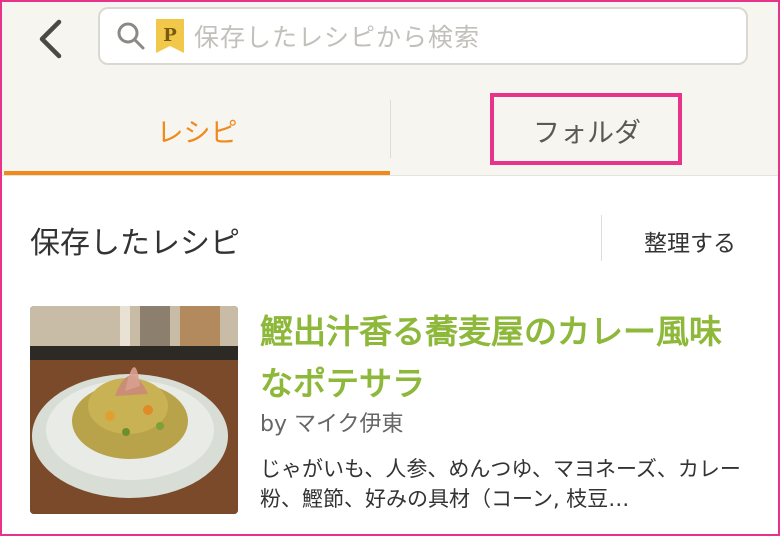 This screenshot has width=780, height=536. I want to click on back-chevron-icon, so click(50, 39).